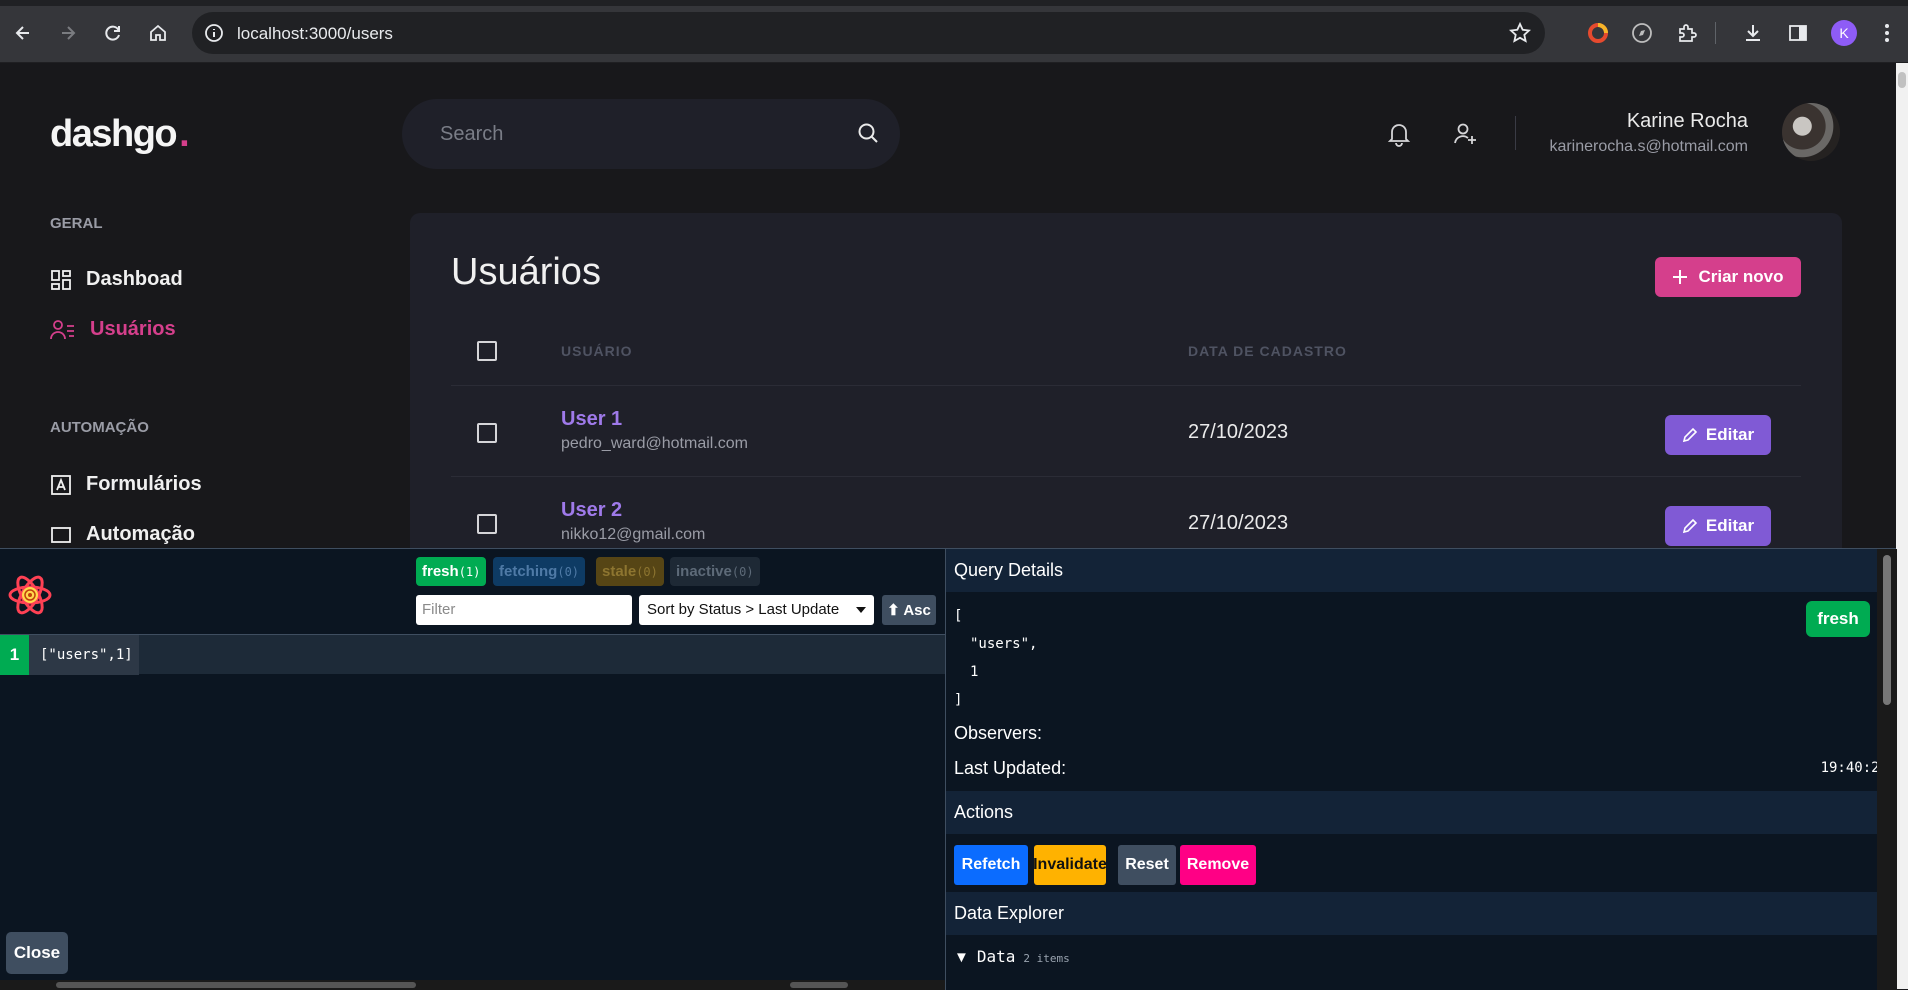  I want to click on profile-avatar: K, so click(1844, 33).